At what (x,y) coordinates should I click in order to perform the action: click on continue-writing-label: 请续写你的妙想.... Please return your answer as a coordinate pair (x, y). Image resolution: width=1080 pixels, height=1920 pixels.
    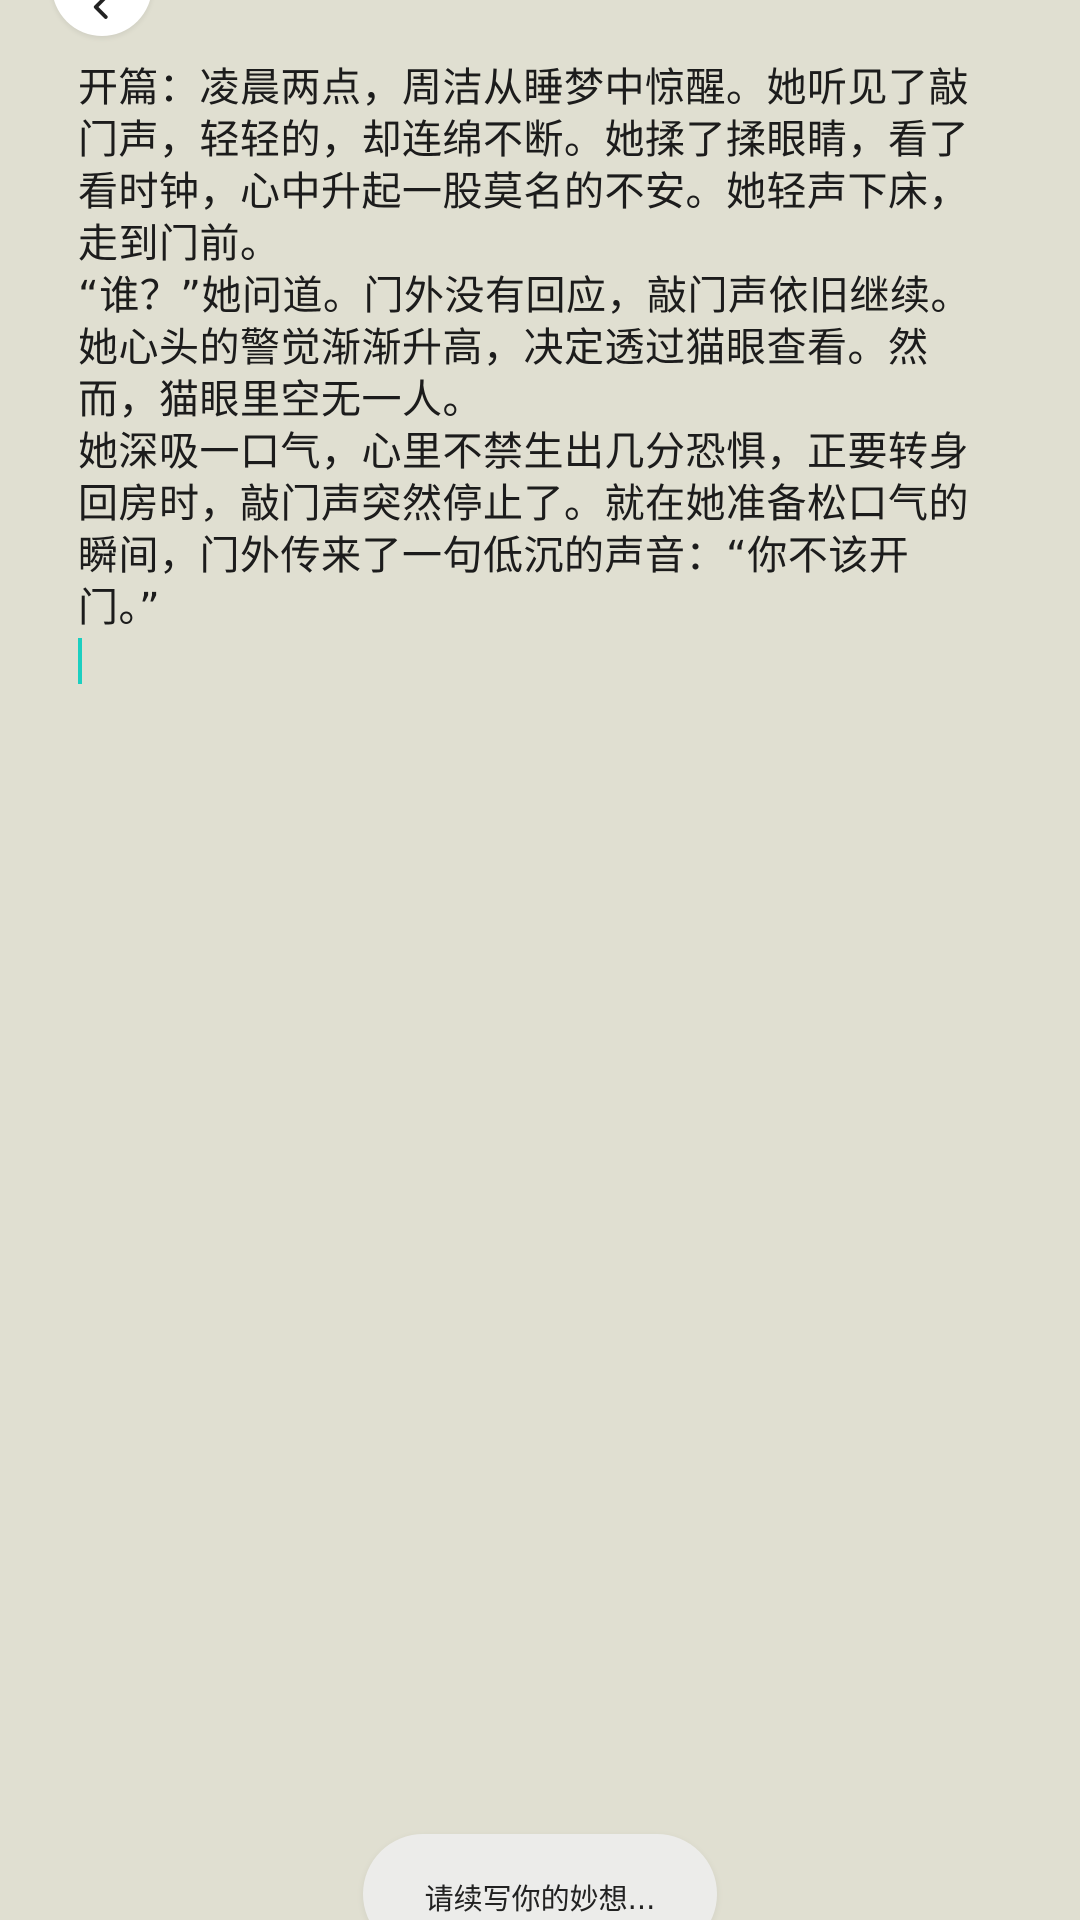
    Looking at the image, I should click on (540, 1899).